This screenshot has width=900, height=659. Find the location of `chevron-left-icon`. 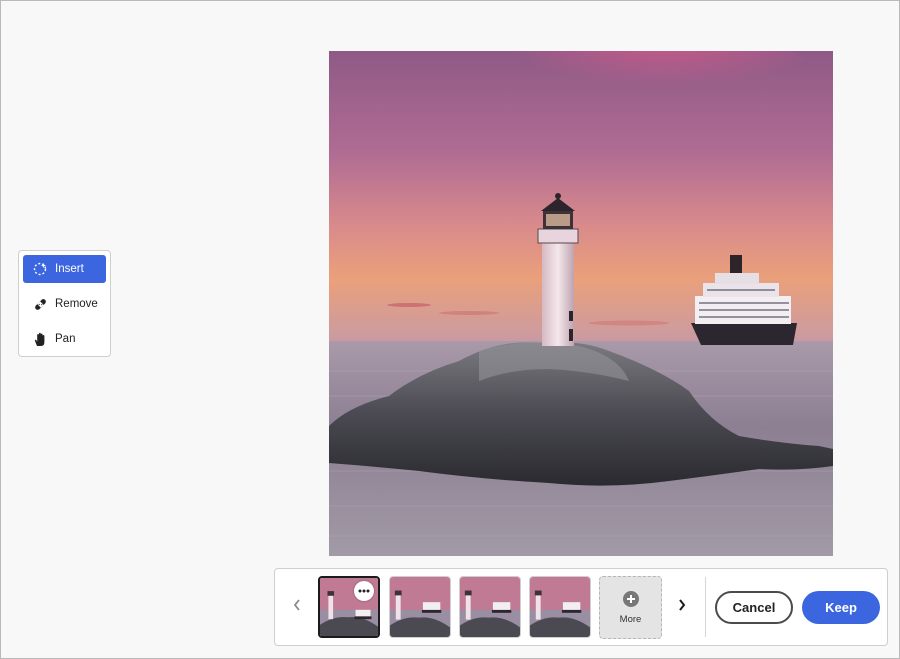

chevron-left-icon is located at coordinates (297, 607).